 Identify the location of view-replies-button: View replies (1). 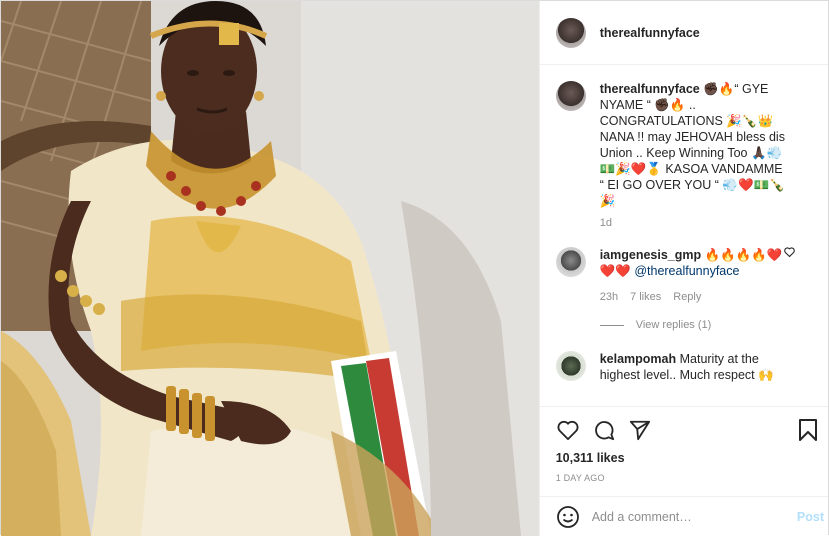
(705, 325).